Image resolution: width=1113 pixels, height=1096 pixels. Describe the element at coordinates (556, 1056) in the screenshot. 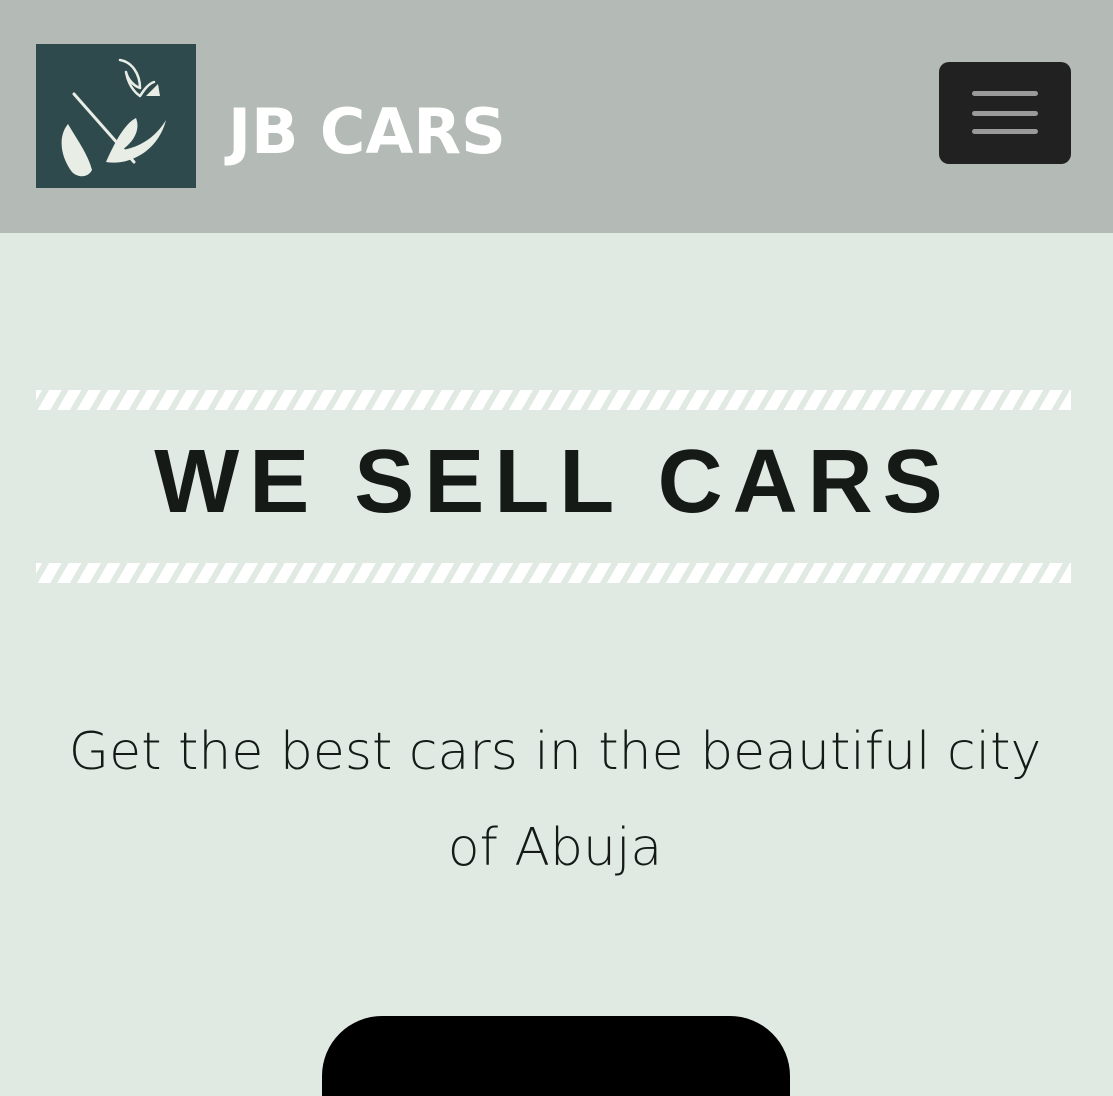

I see `cta-button` at that location.